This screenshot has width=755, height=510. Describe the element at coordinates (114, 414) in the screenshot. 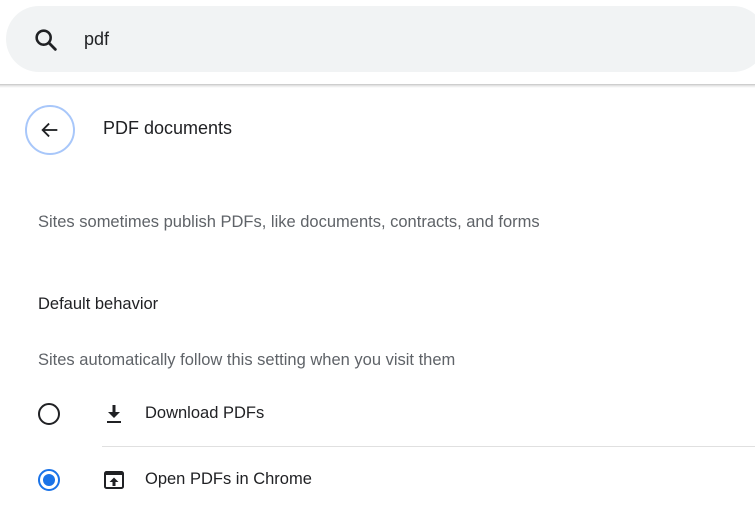

I see `download-icon` at that location.